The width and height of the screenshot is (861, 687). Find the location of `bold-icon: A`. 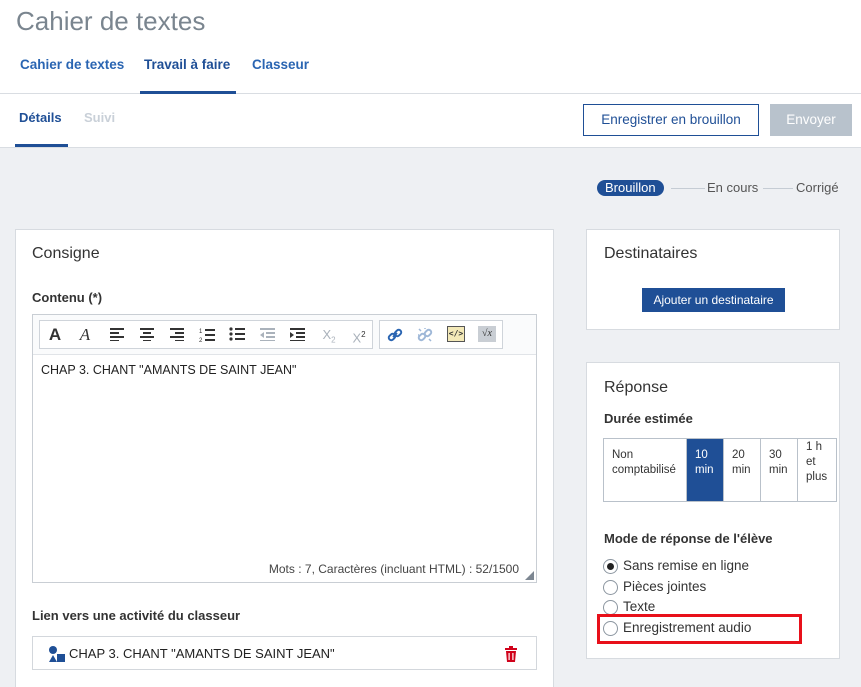

bold-icon: A is located at coordinates (55, 334).